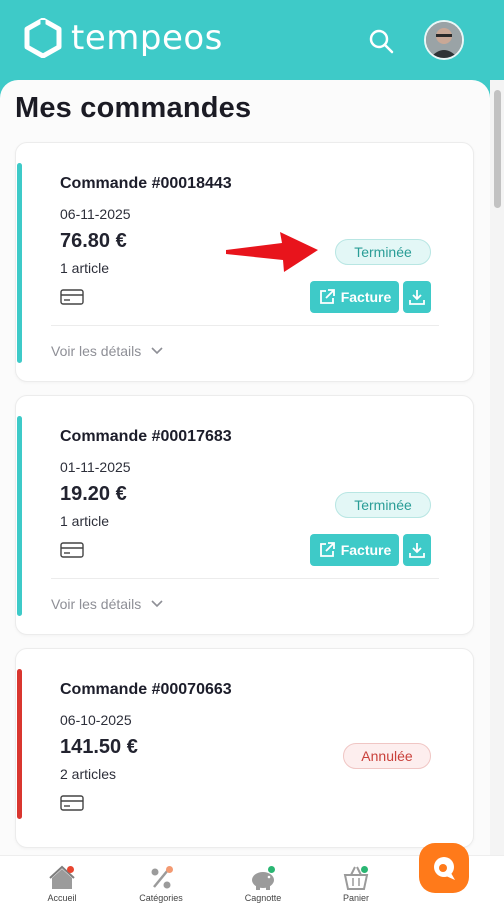 Image resolution: width=504 pixels, height=914 pixels. I want to click on annotation-arrow-icon, so click(272, 252).